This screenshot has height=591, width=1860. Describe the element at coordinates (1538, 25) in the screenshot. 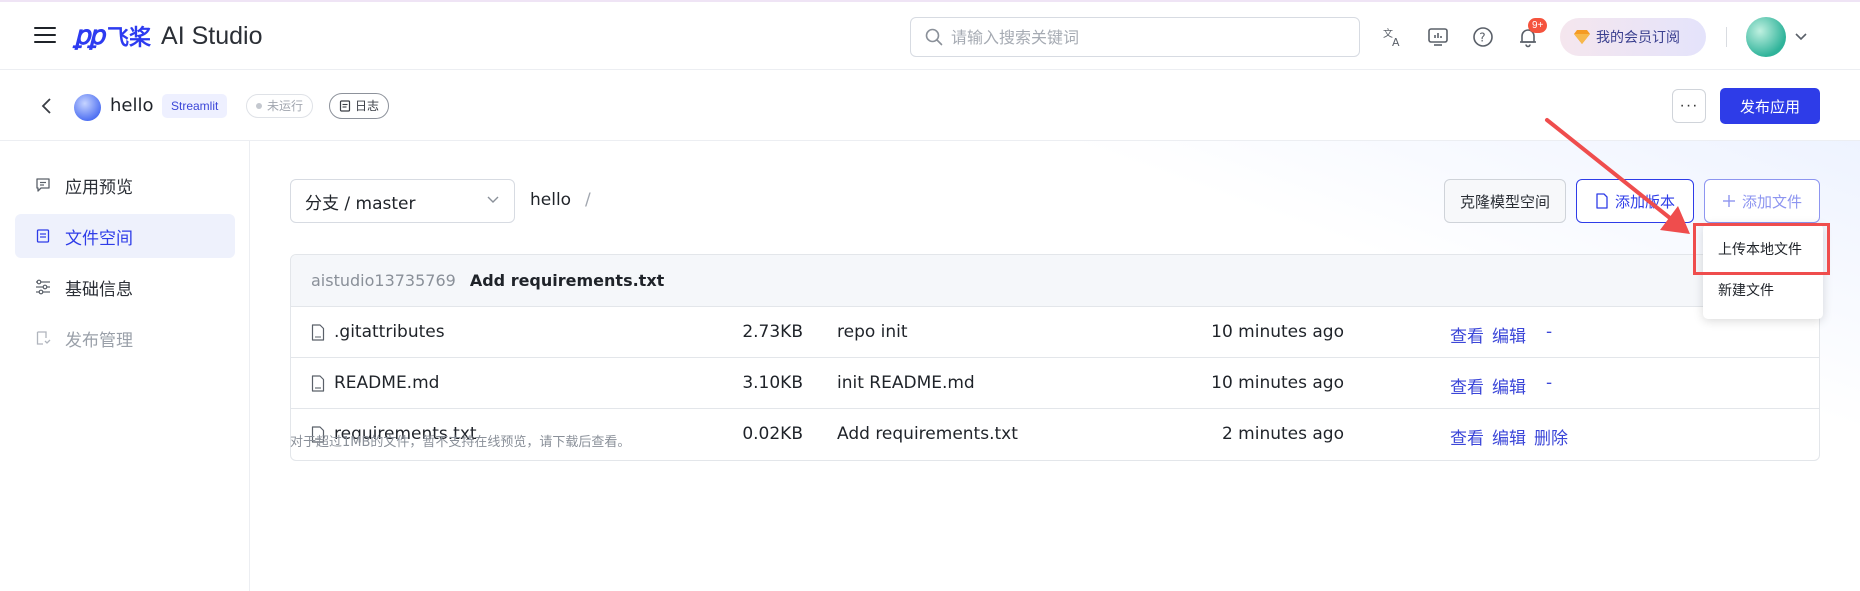

I see `notification-badge: 9+` at that location.